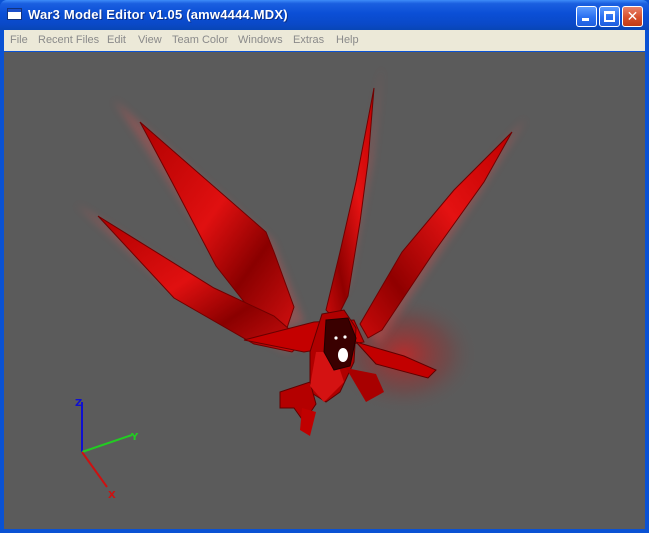  I want to click on menu-team-color: Team Color, so click(200, 40).